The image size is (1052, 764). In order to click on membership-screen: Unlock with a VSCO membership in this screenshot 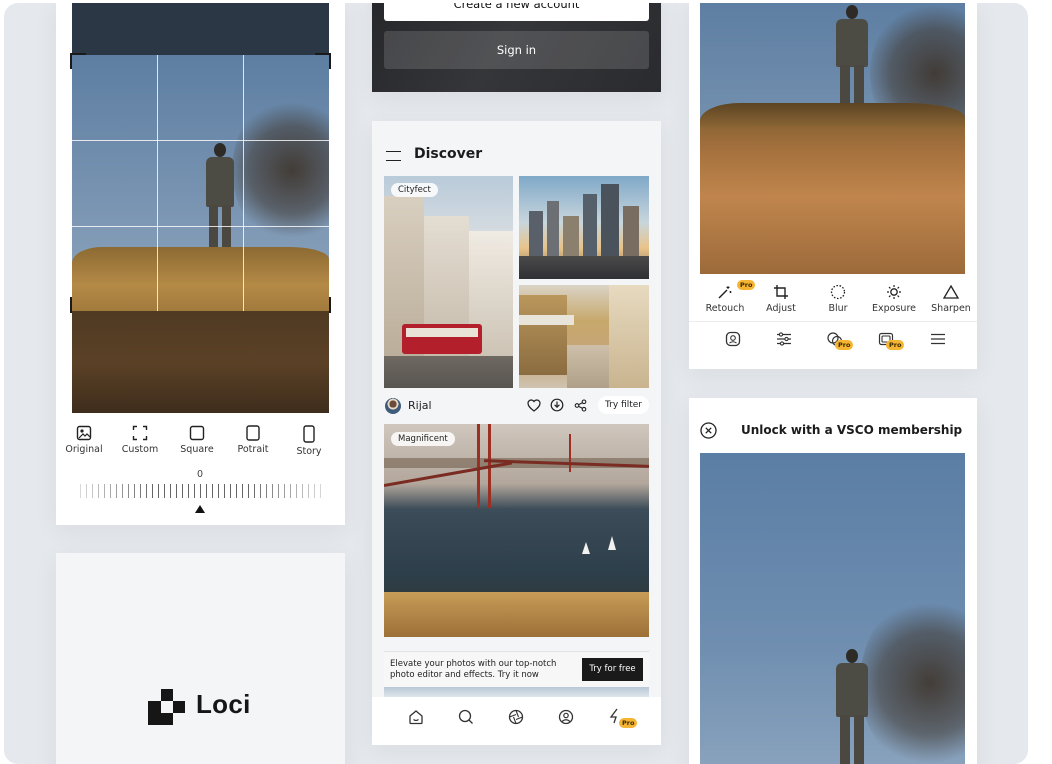, I will do `click(833, 581)`.